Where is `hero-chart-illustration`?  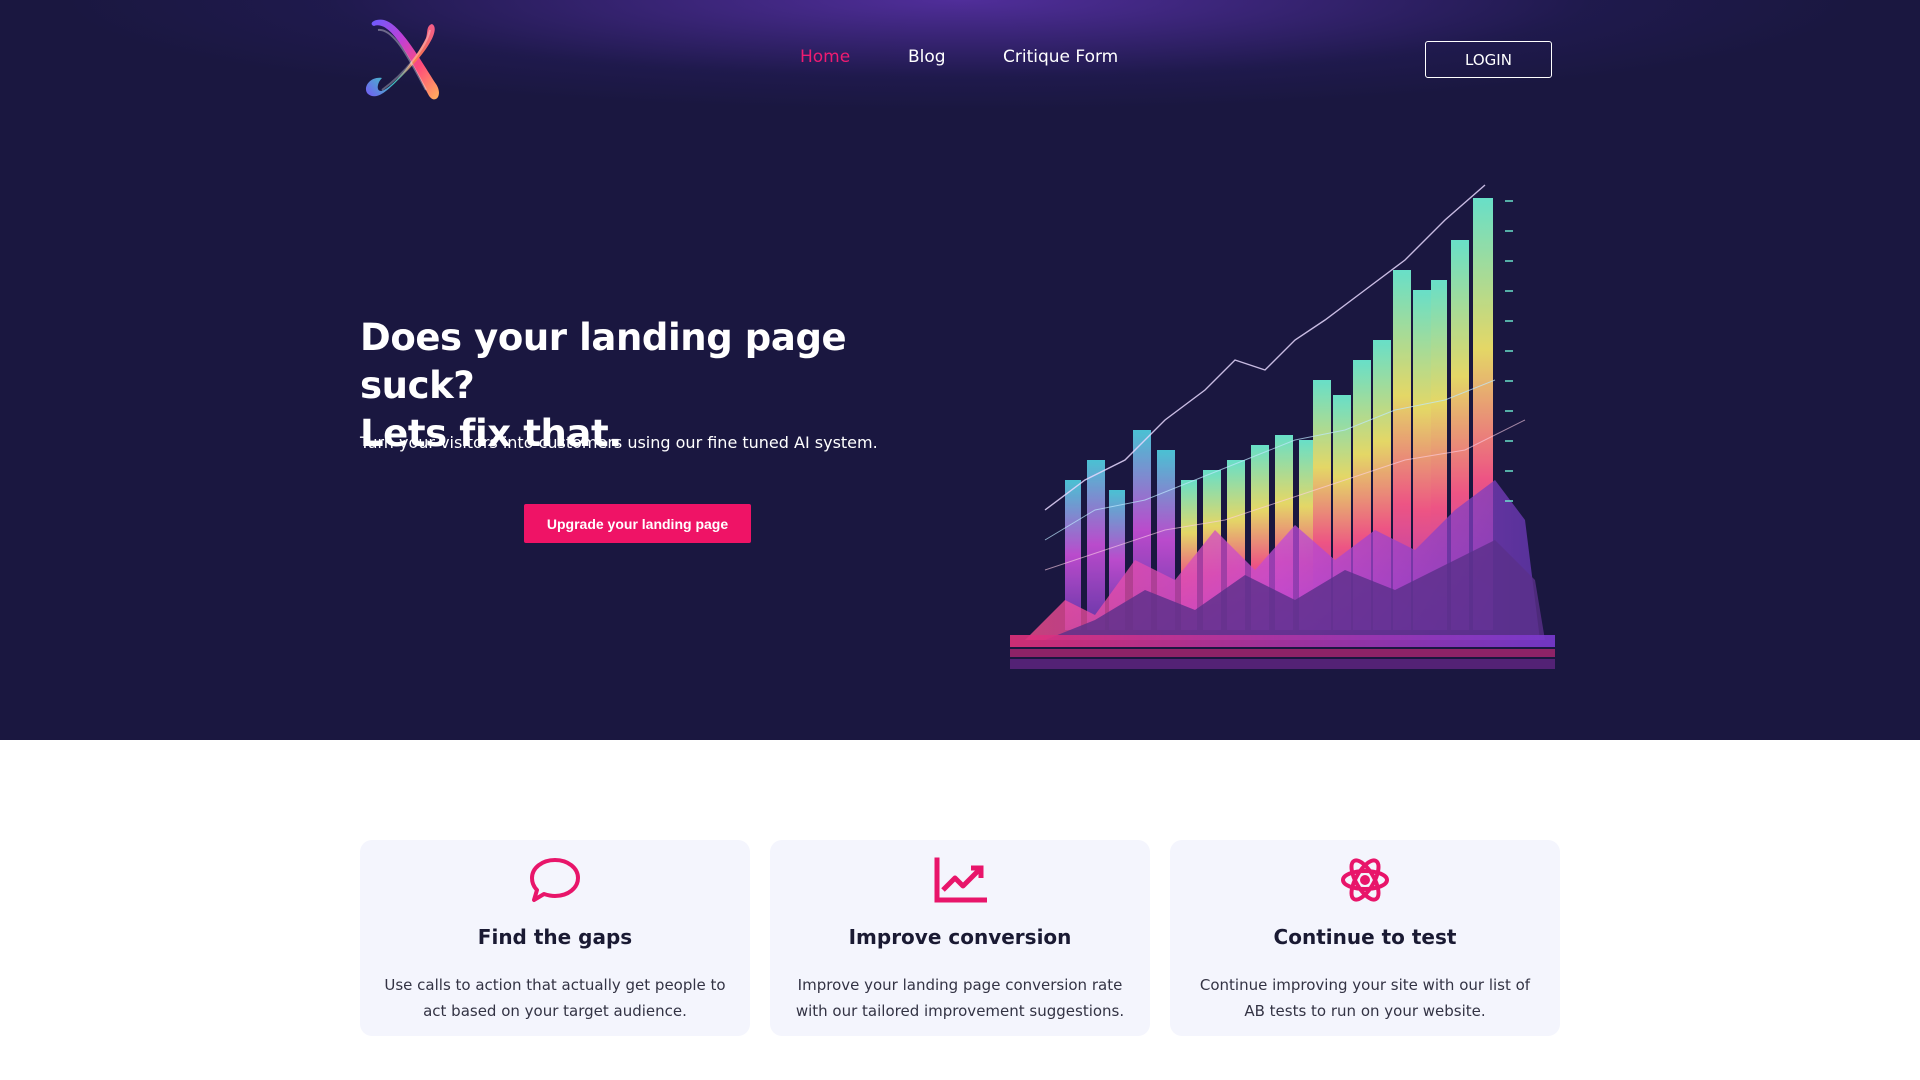
hero-chart-illustration is located at coordinates (1285, 427).